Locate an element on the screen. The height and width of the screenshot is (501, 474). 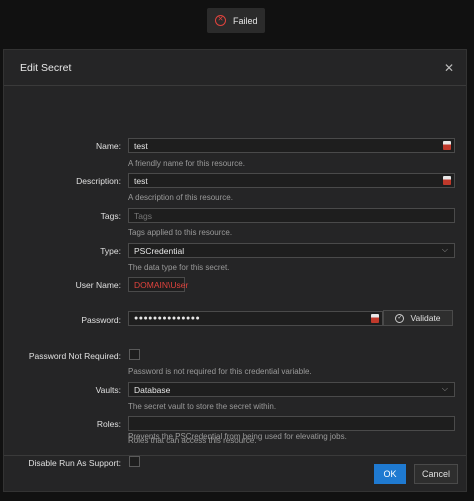
description-help: A description of this resource. is located at coordinates (180, 197).